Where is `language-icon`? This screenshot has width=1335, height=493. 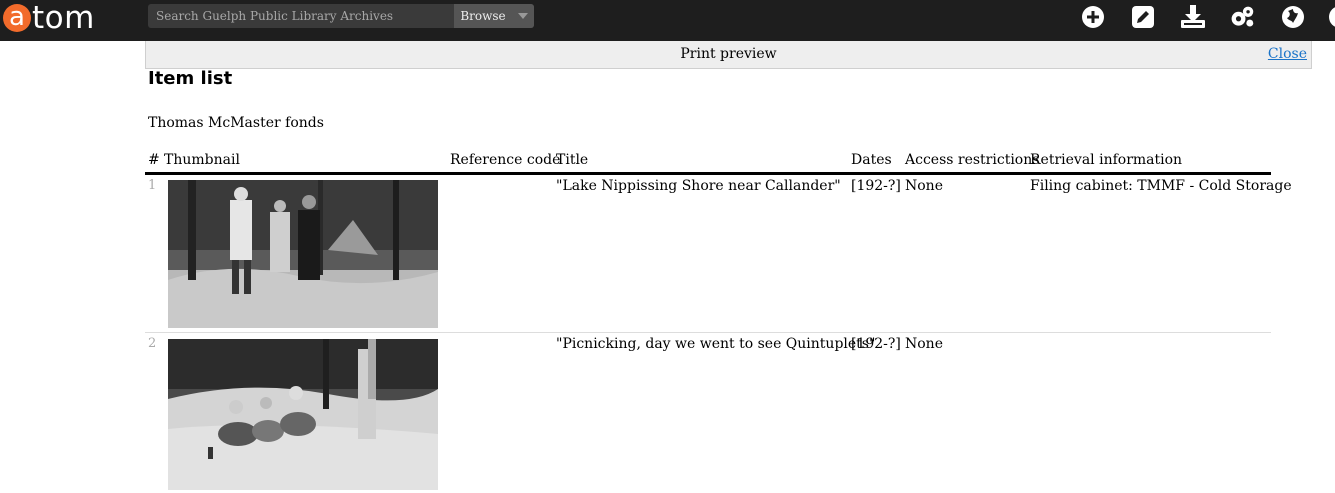 language-icon is located at coordinates (1293, 17).